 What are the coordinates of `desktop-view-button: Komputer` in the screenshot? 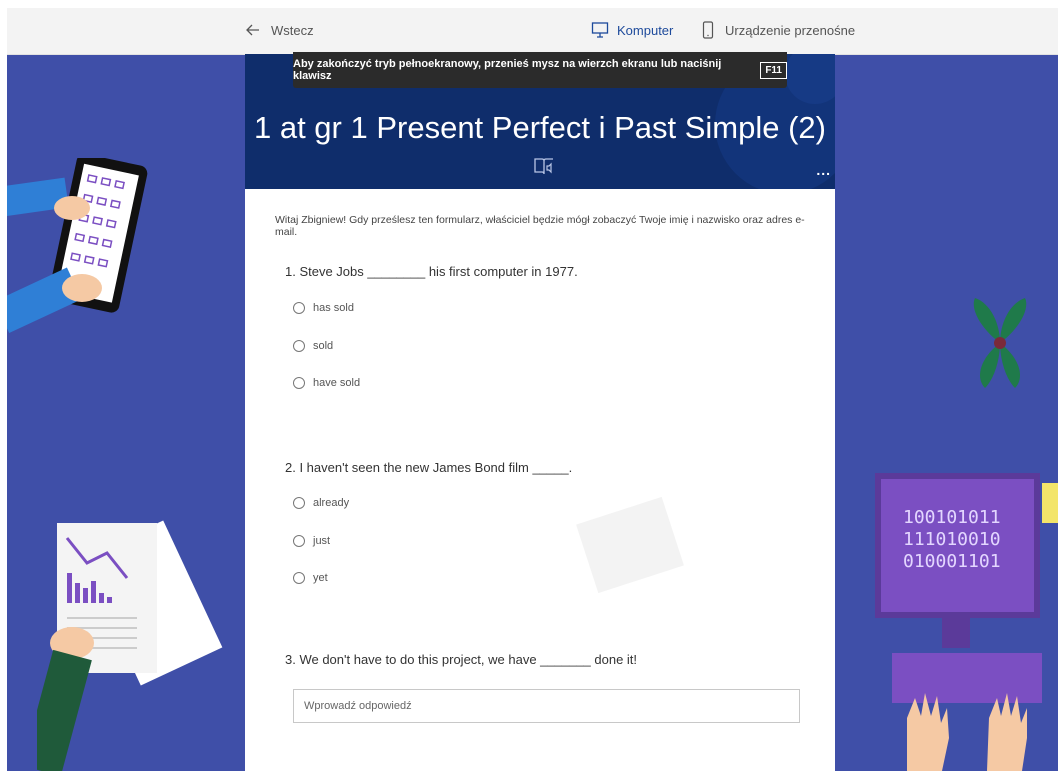 It's located at (632, 30).